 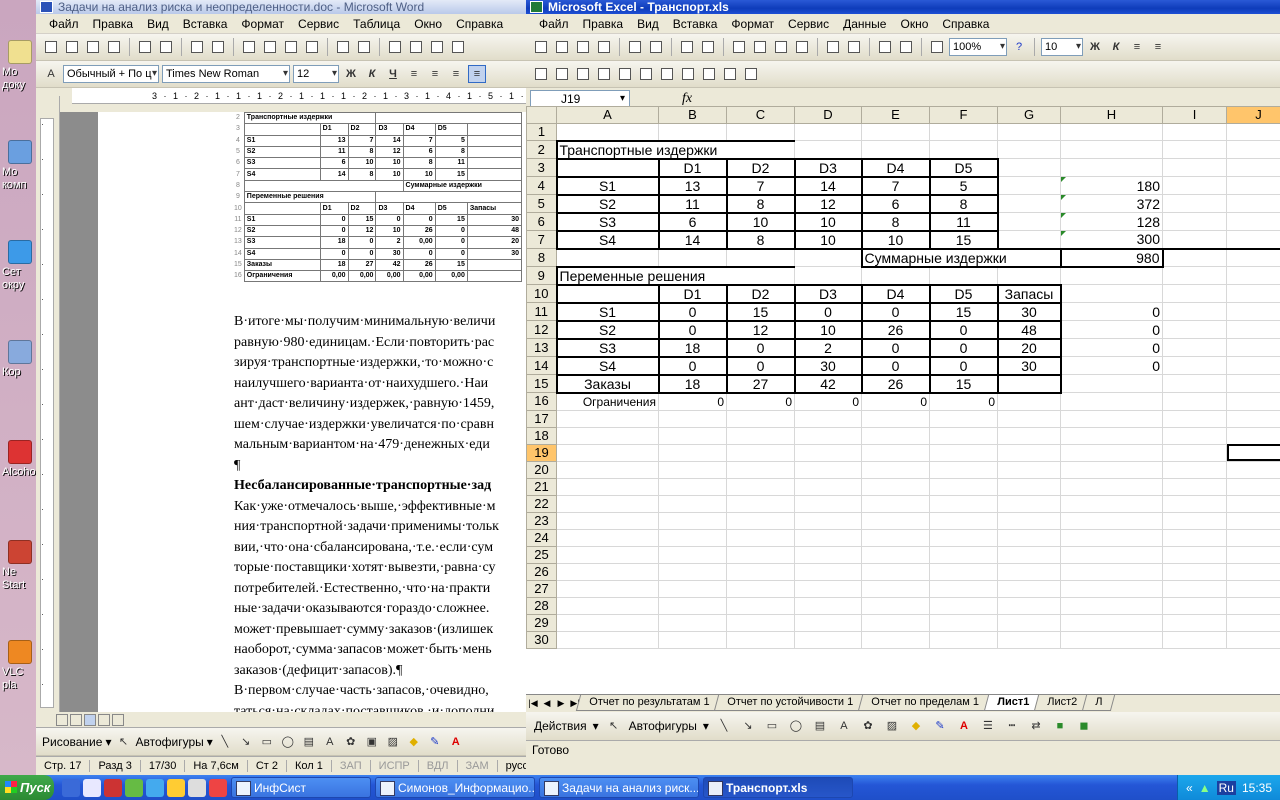 What do you see at coordinates (625, 74) in the screenshot?
I see `remove-arrows-icon` at bounding box center [625, 74].